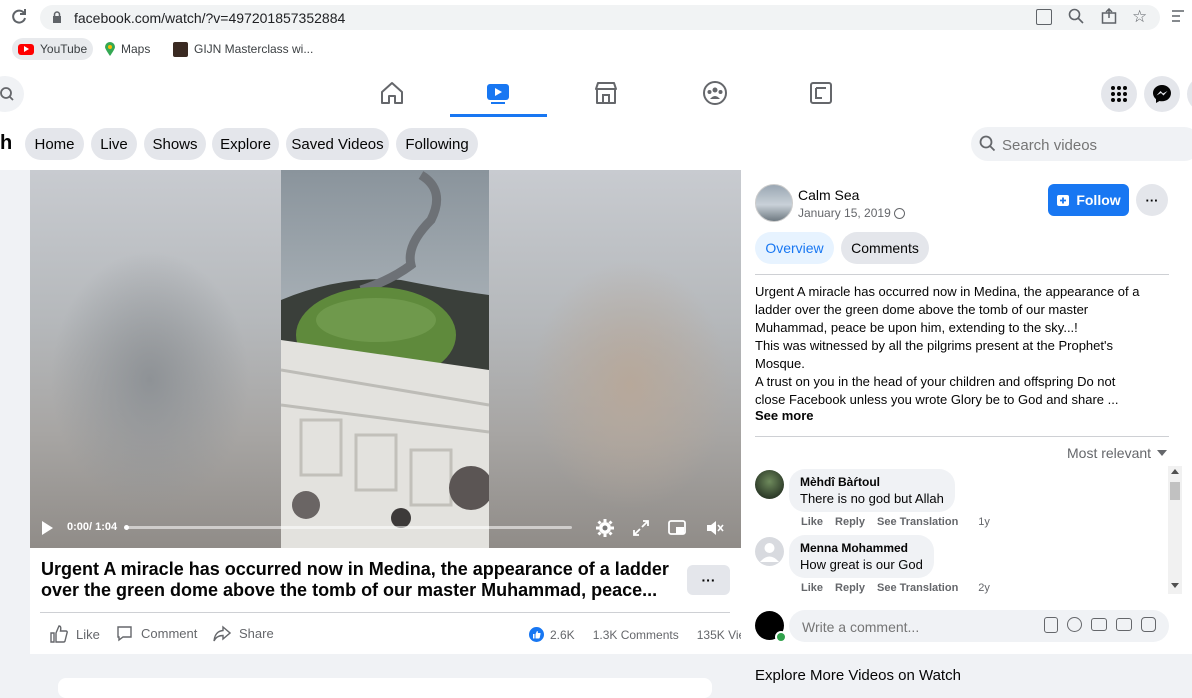 This screenshot has height=698, width=1192. Describe the element at coordinates (385, 688) in the screenshot. I see `next-post-card` at that location.